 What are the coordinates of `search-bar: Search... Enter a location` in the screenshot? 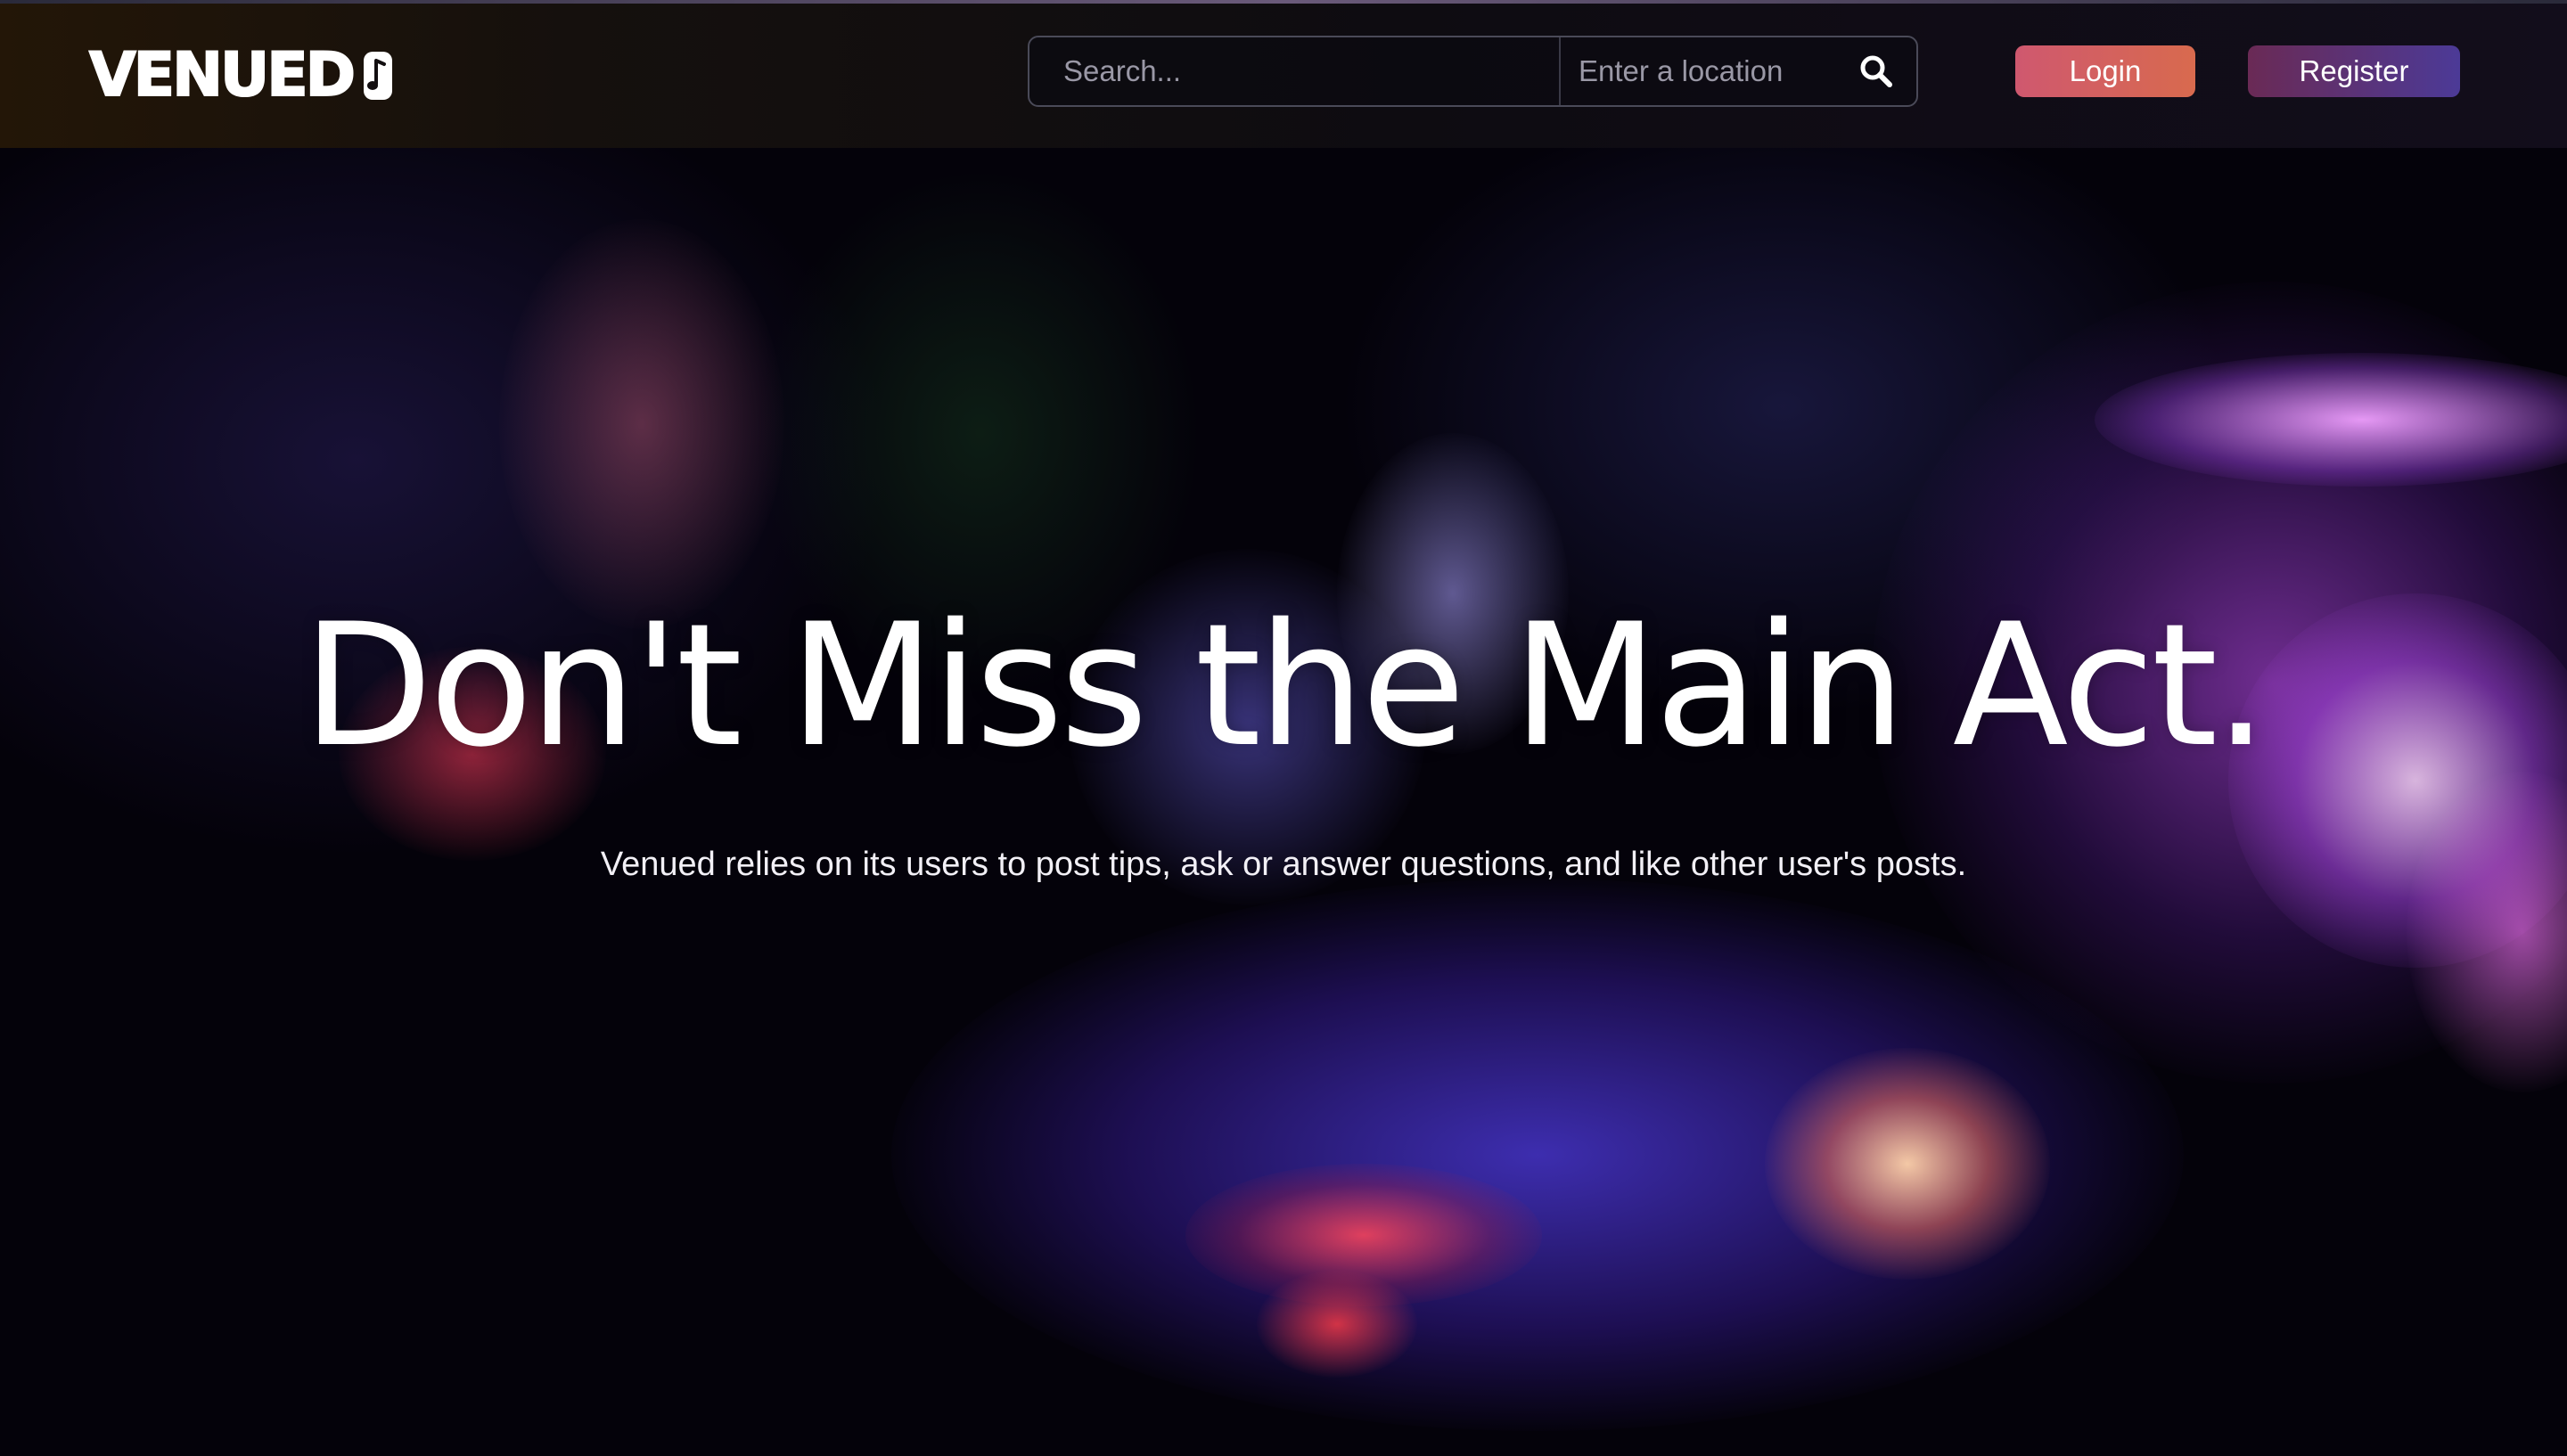 It's located at (1473, 71).